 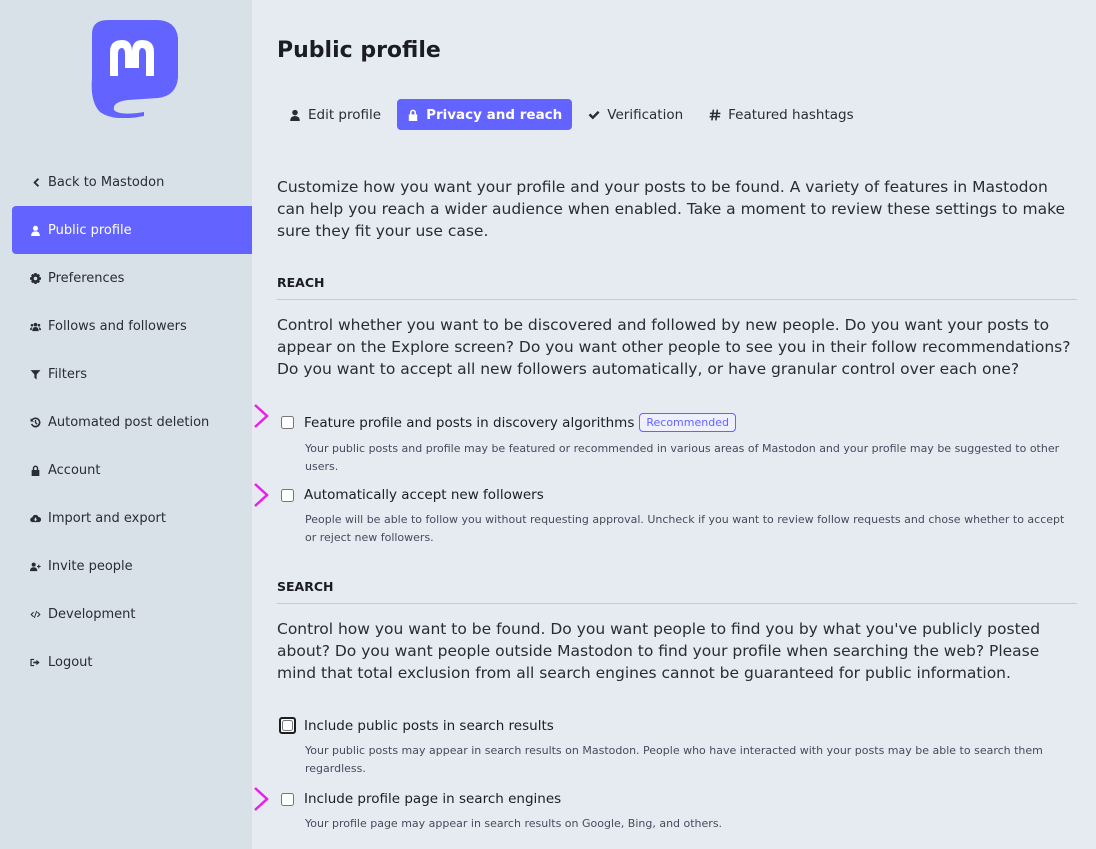 I want to click on section-title-reach: REACH, so click(x=677, y=287).